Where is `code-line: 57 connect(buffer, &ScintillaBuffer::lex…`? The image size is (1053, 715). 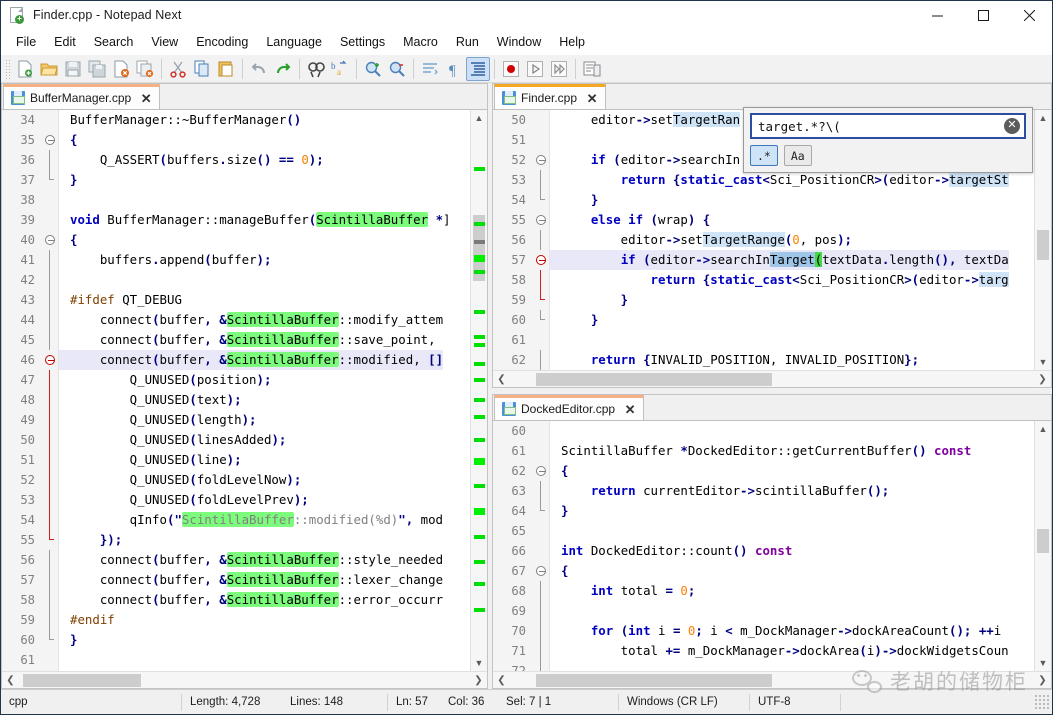
code-line: 57 connect(buffer, &ScintillaBuffer::lex… is located at coordinates (226, 580).